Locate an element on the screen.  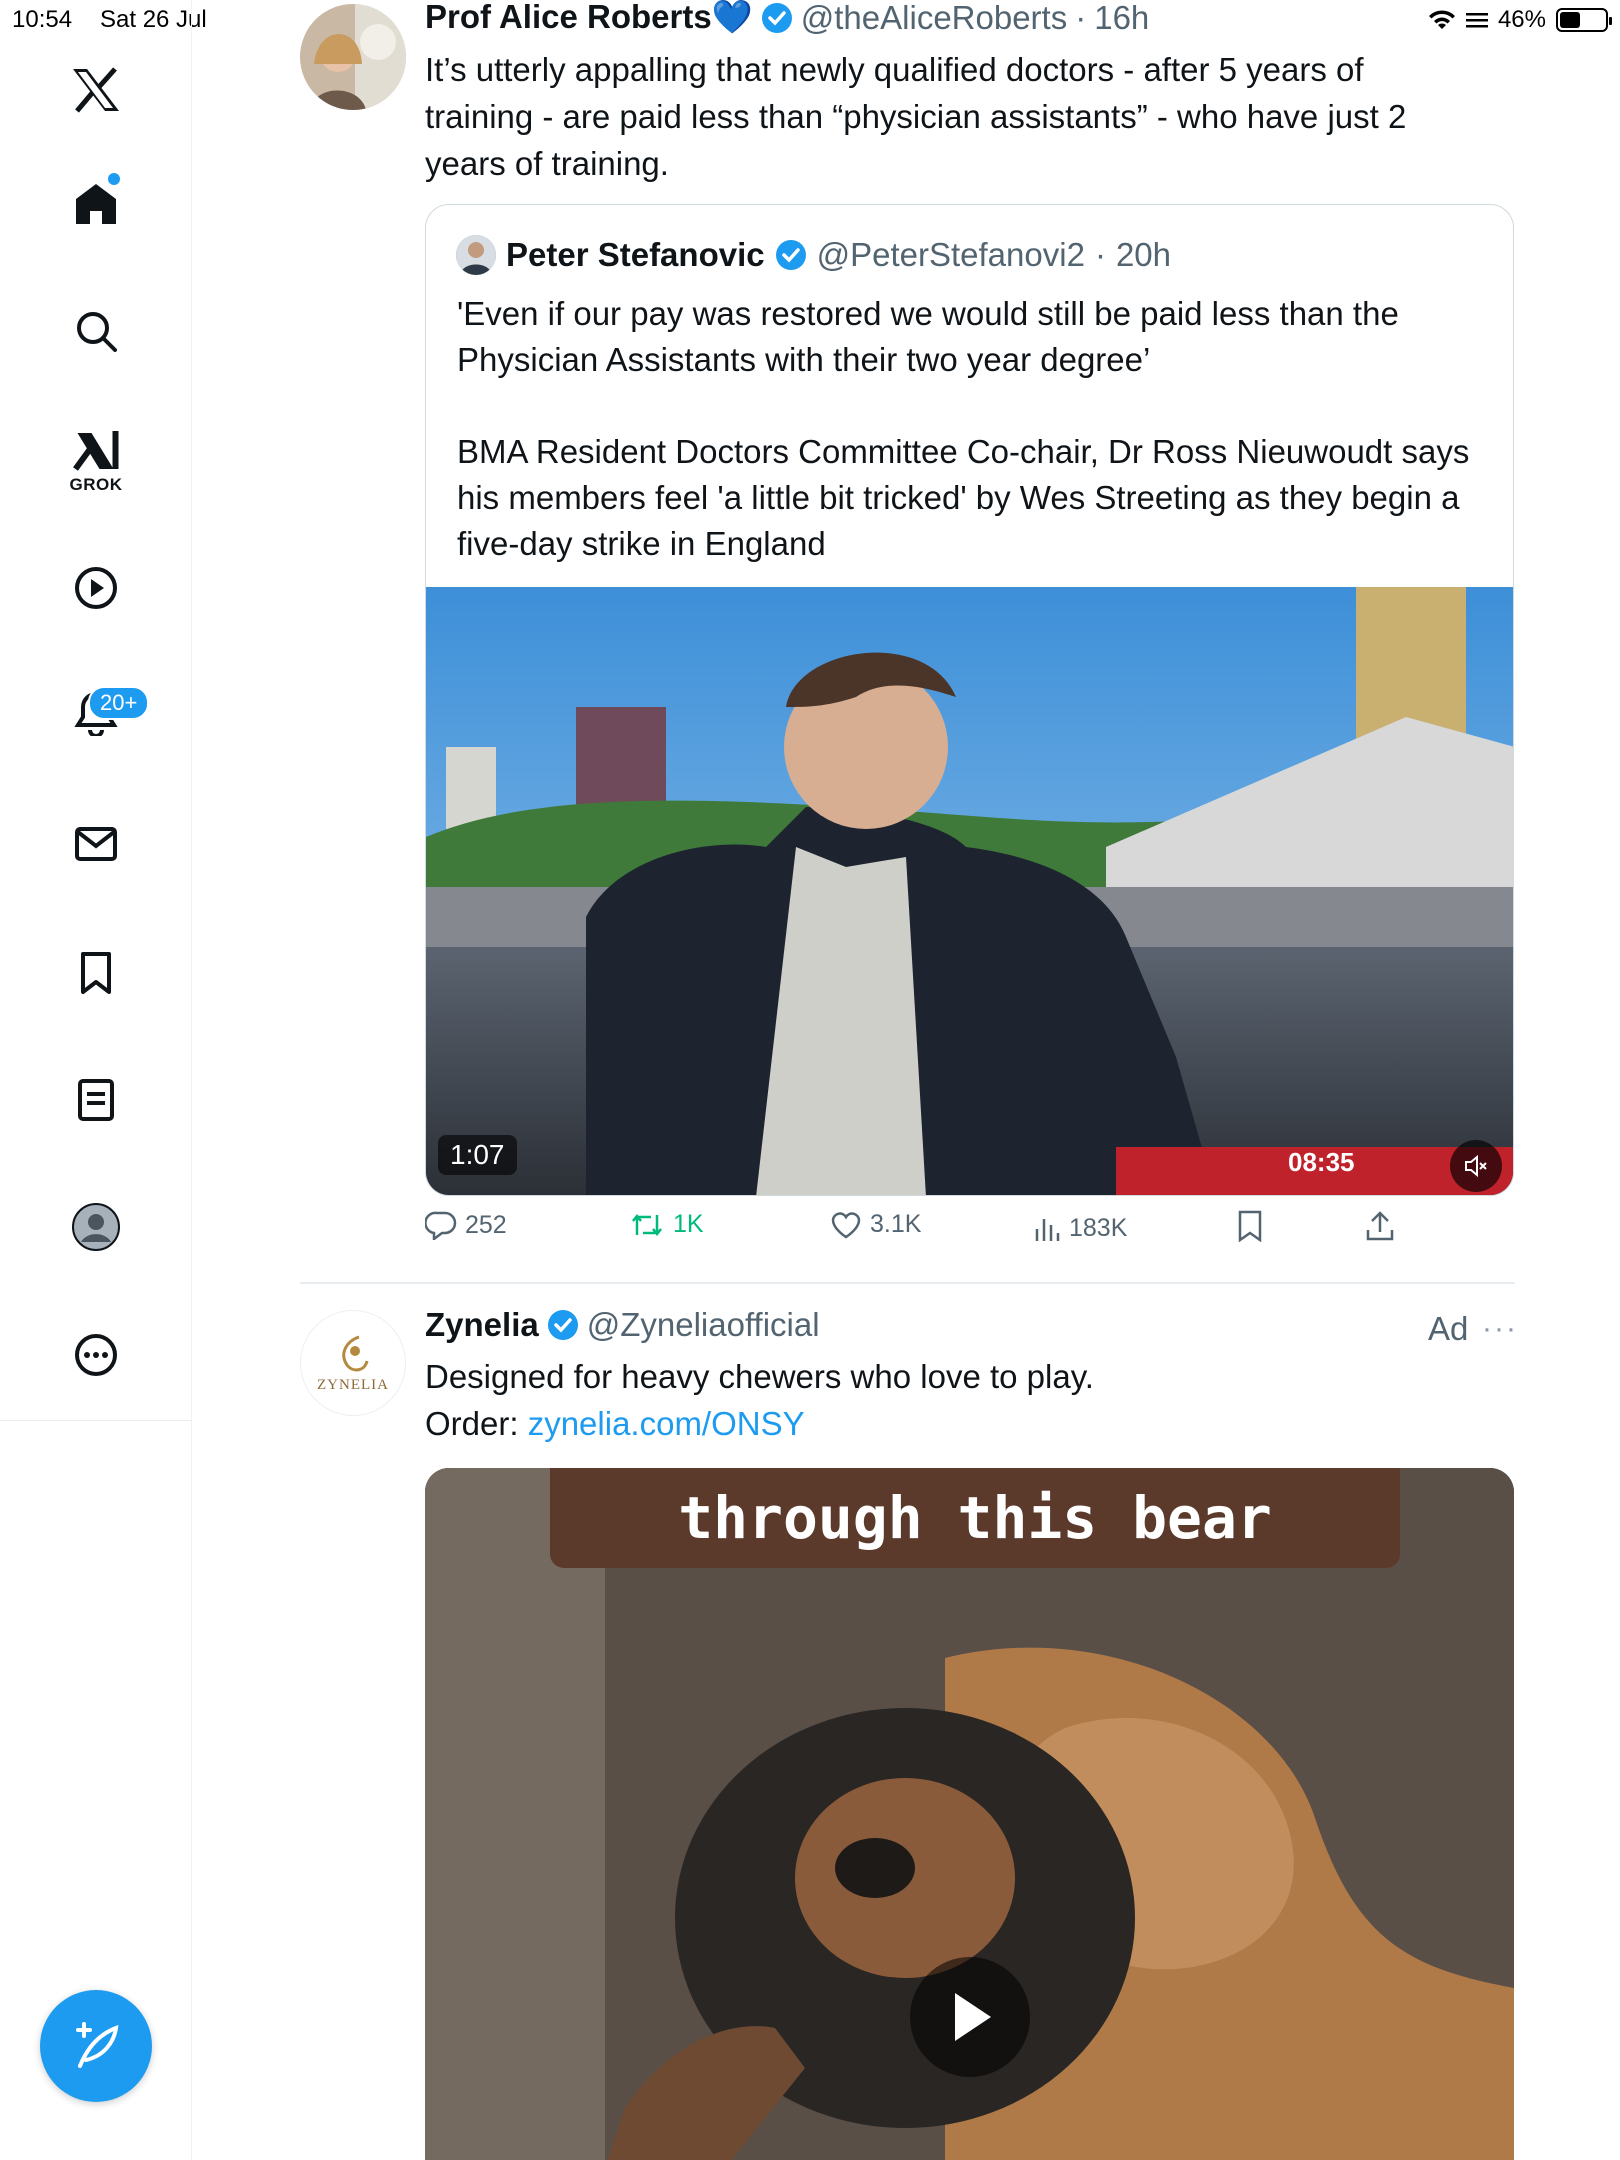
reply-count: 252 is located at coordinates (486, 1224).